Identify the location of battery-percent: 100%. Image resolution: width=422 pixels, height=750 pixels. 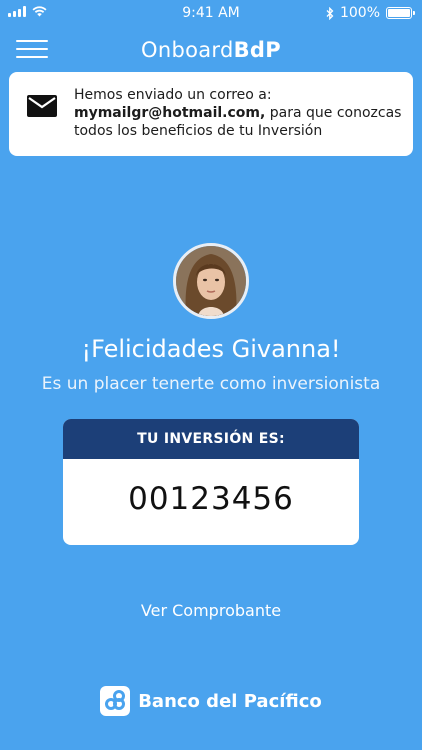
(359, 13).